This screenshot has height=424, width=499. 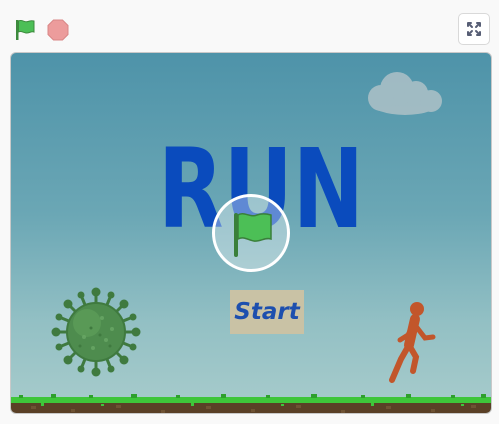 I want to click on green-flag-overlay-button, so click(x=251, y=233).